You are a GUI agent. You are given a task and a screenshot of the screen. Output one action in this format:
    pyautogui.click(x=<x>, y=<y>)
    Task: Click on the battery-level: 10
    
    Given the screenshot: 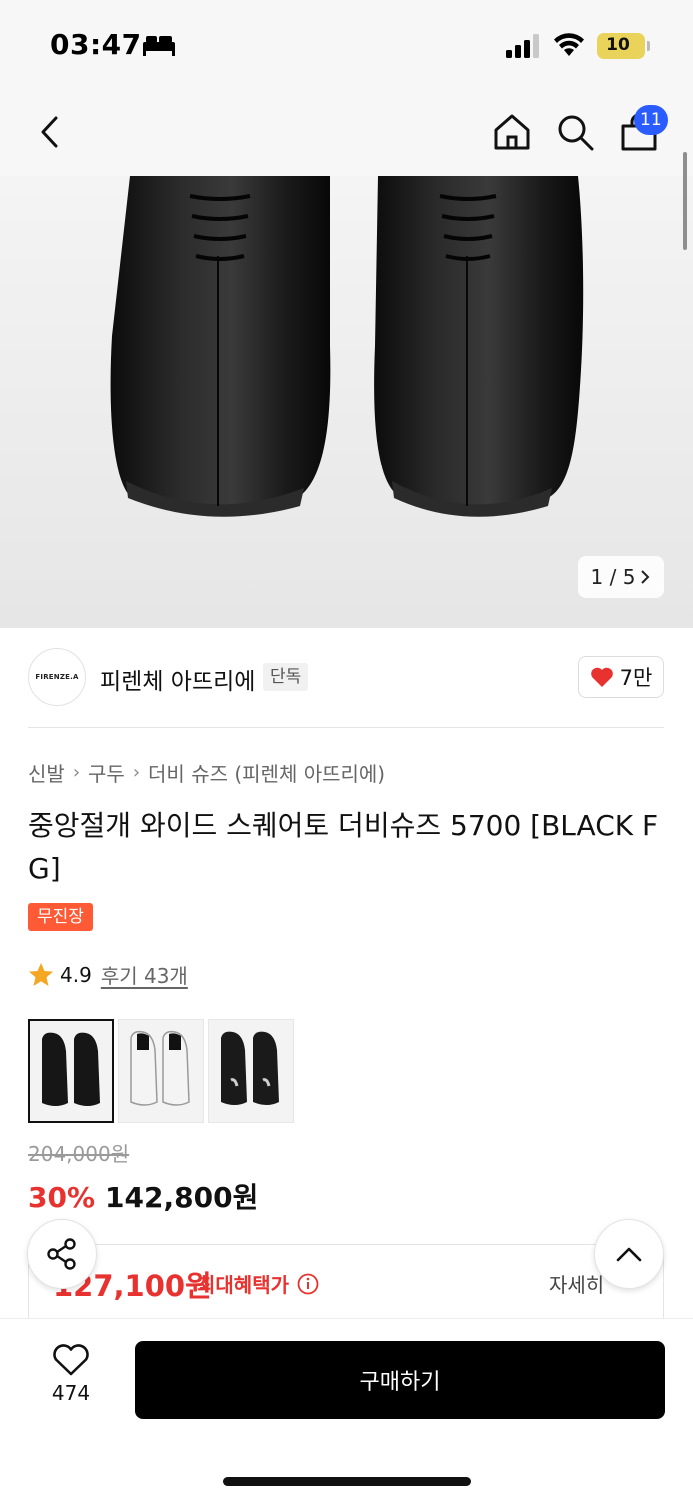 What is the action you would take?
    pyautogui.click(x=618, y=45)
    